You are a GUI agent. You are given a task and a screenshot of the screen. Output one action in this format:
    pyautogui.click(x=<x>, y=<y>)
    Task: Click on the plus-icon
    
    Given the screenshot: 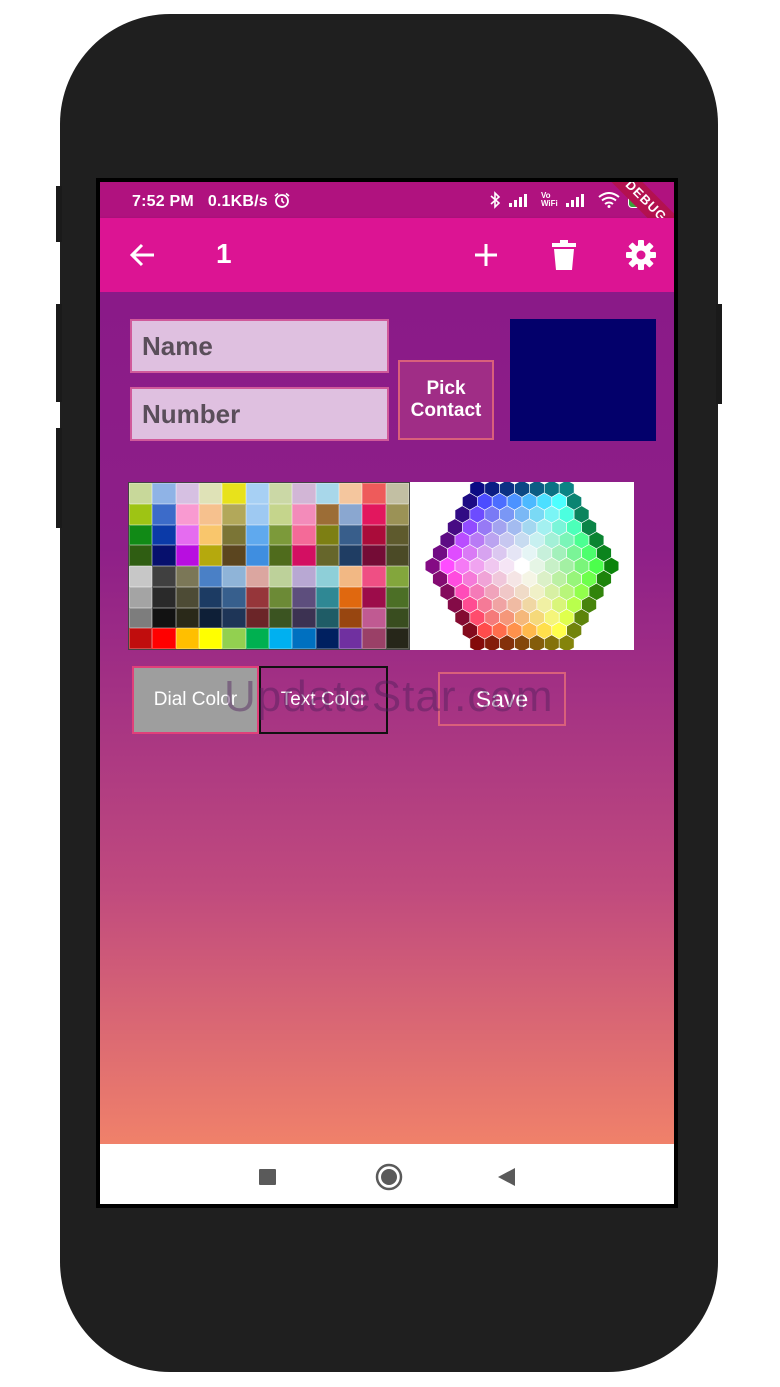 What is the action you would take?
    pyautogui.click(x=486, y=255)
    